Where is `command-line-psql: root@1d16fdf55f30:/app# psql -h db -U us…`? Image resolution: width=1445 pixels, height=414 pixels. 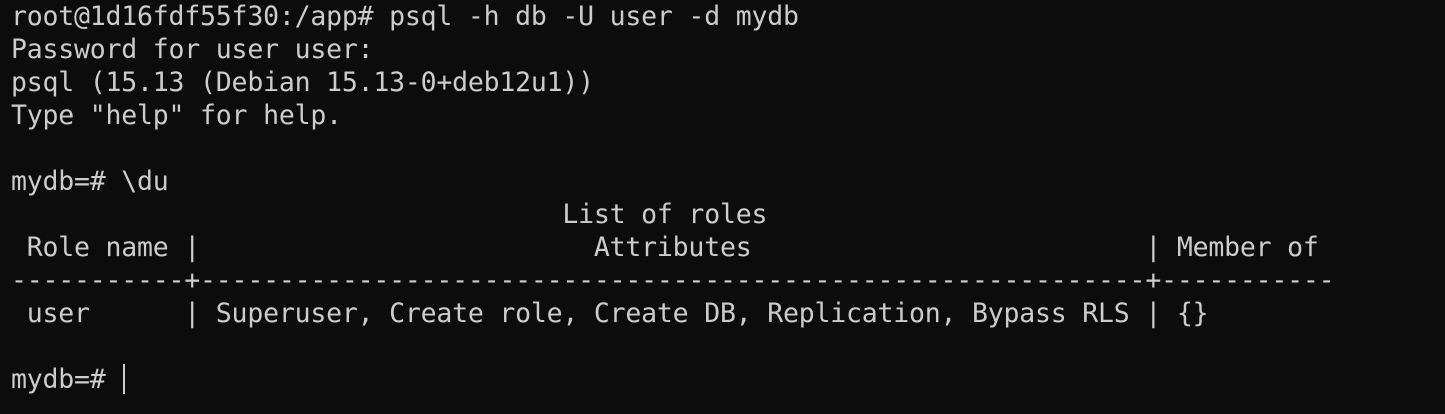 command-line-psql: root@1d16fdf55f30:/app# psql -h db -U us… is located at coordinates (405, 16).